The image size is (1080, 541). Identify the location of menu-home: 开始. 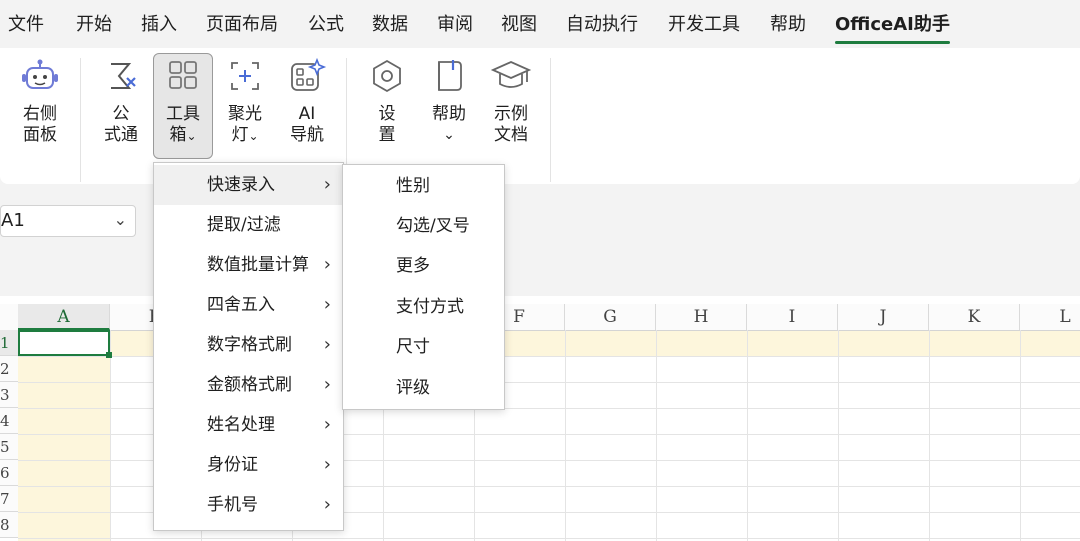
(94, 24).